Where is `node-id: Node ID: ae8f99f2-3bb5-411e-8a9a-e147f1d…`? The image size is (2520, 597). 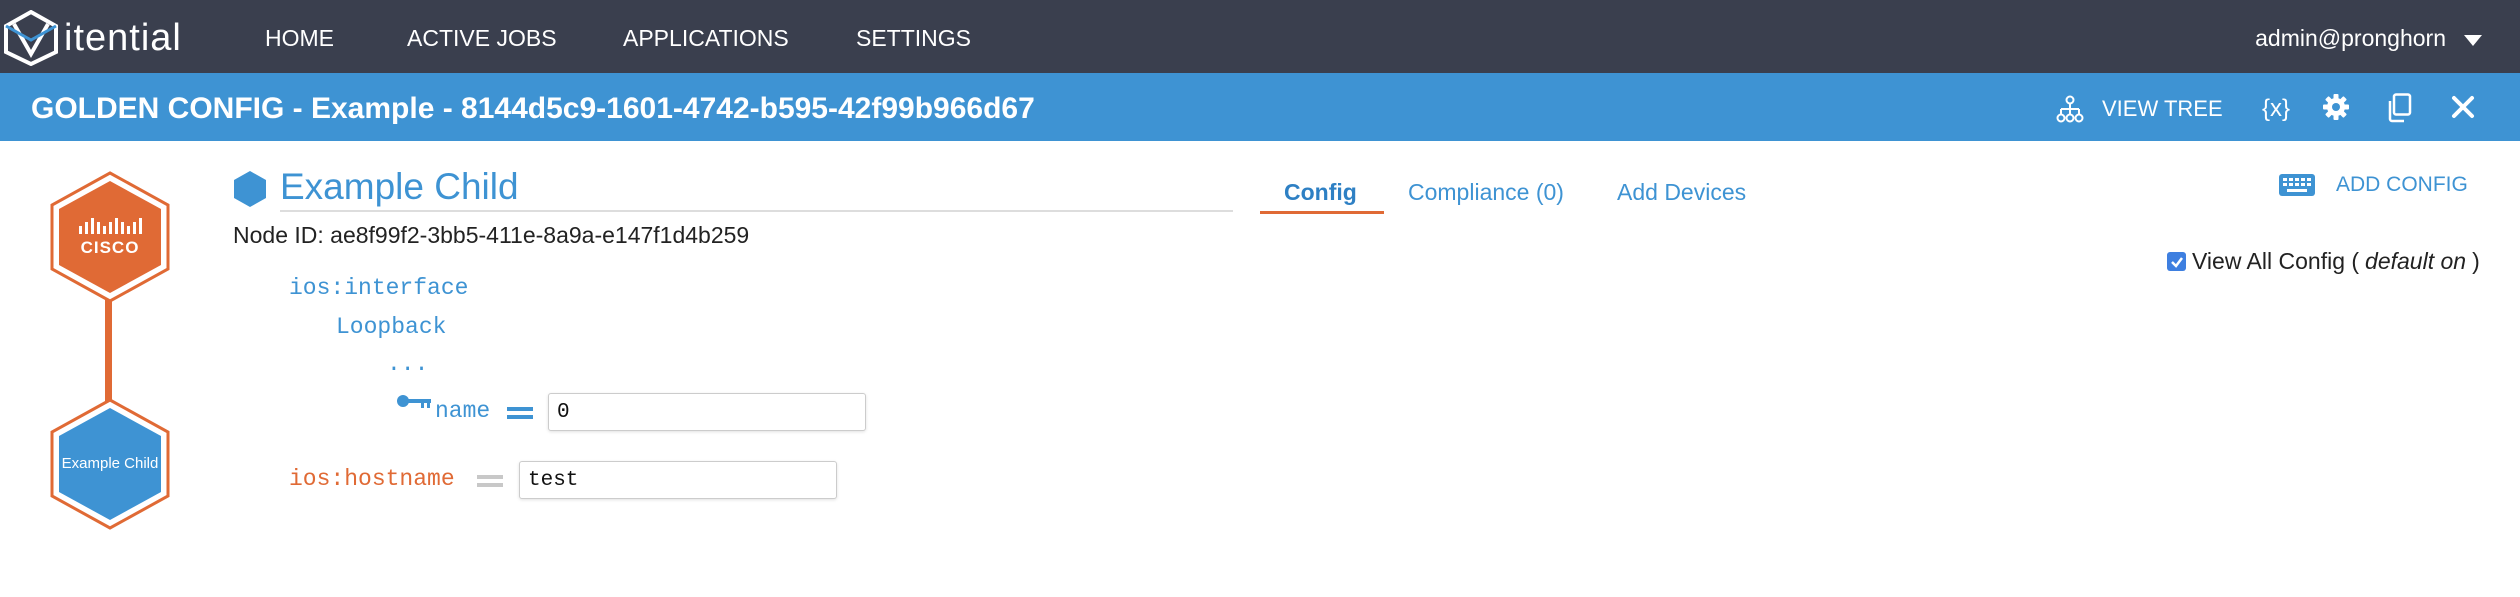 node-id: Node ID: ae8f99f2-3bb5-411e-8a9a-e147f1d… is located at coordinates (491, 235).